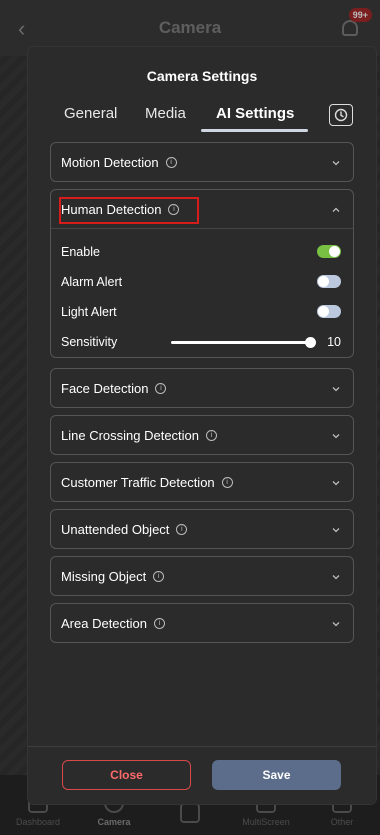 Image resolution: width=380 pixels, height=835 pixels. I want to click on sensitivity-label: Sensitivity, so click(89, 342).